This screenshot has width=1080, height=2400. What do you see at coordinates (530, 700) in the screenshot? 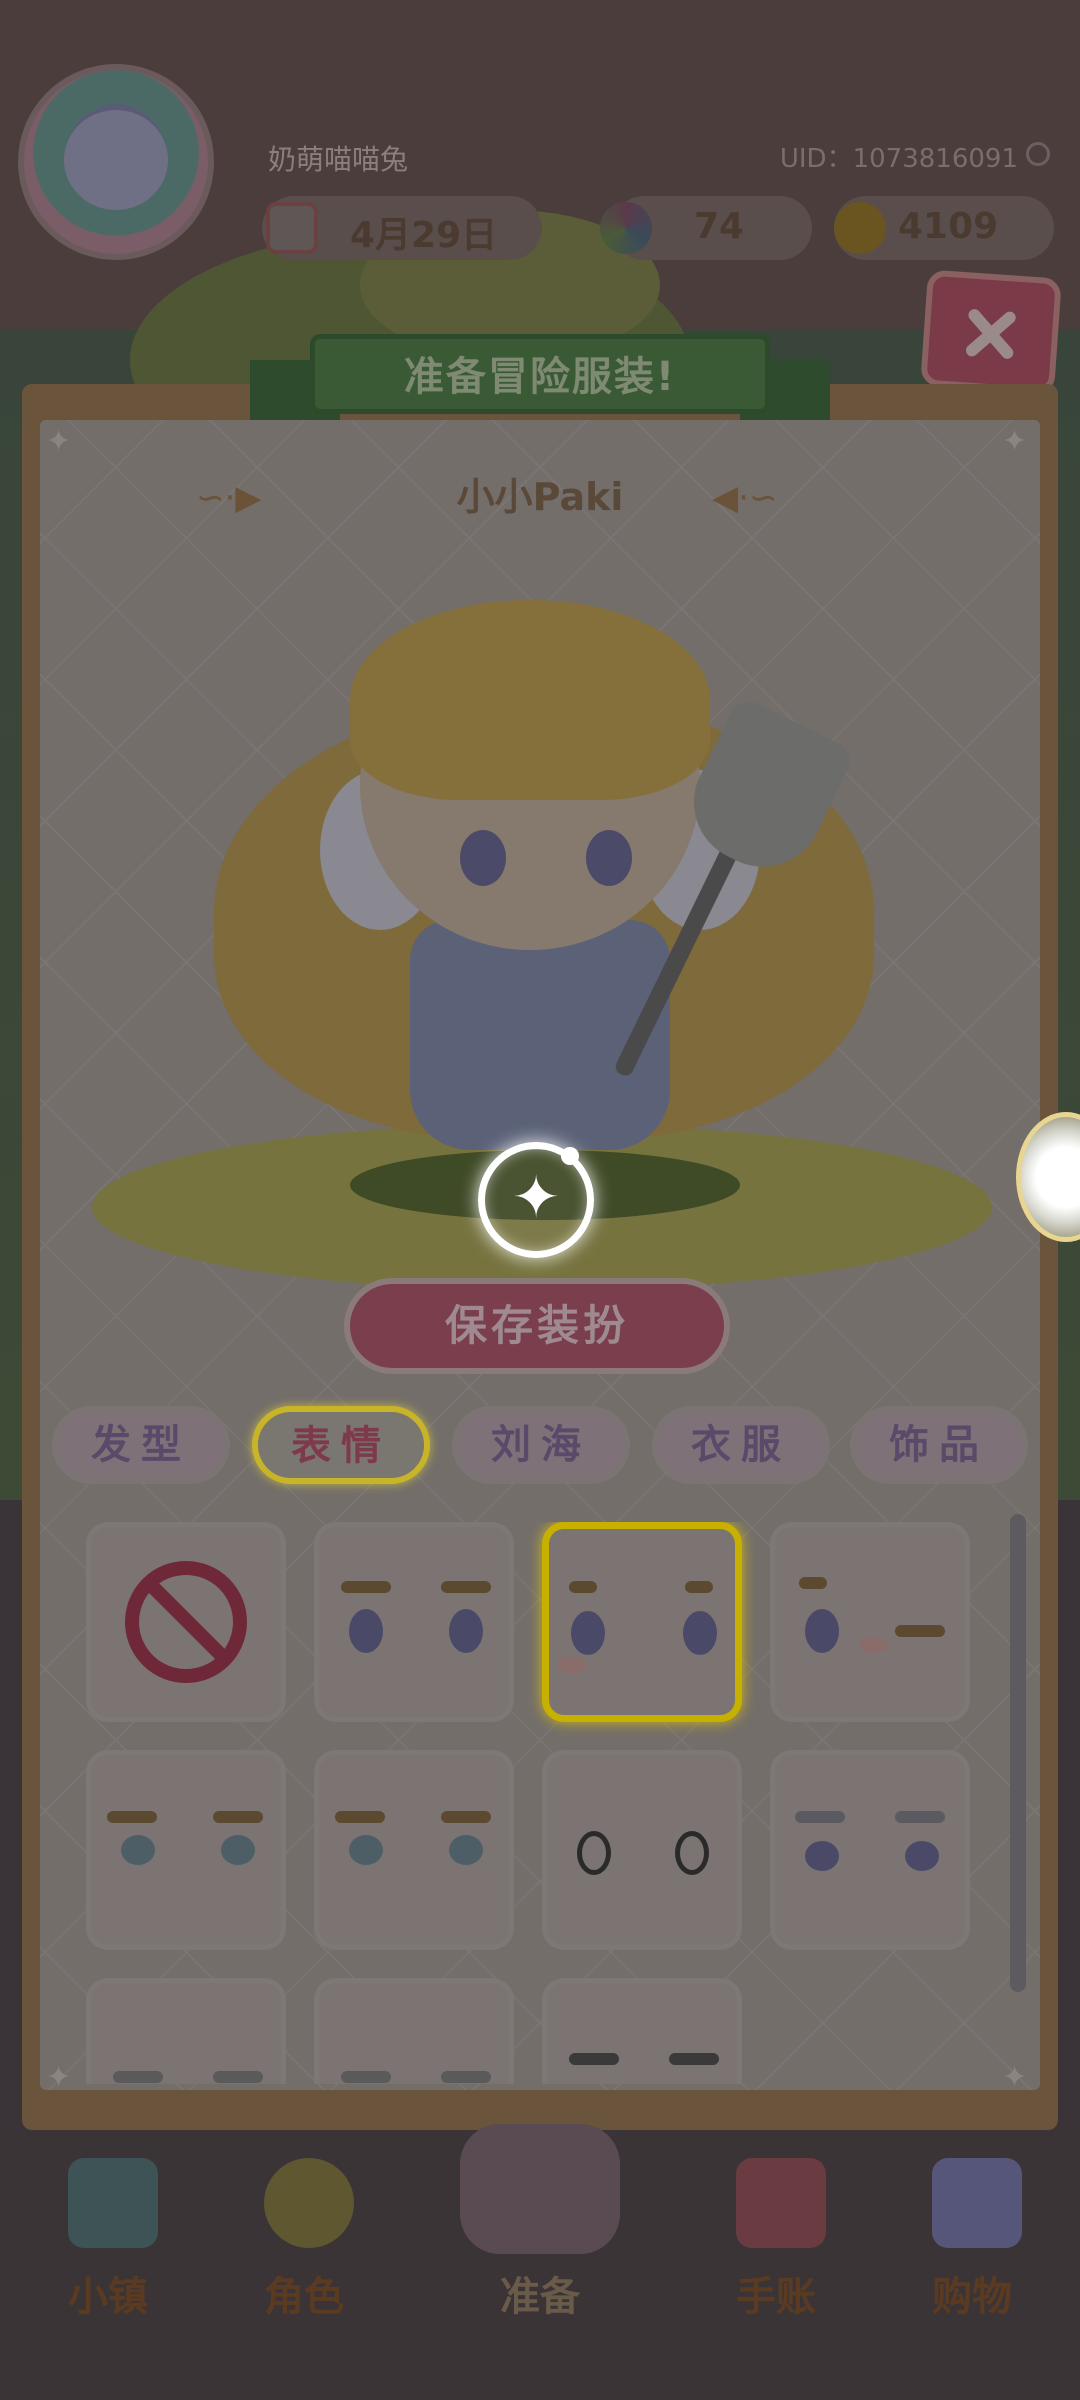
I see `character-bangs` at bounding box center [530, 700].